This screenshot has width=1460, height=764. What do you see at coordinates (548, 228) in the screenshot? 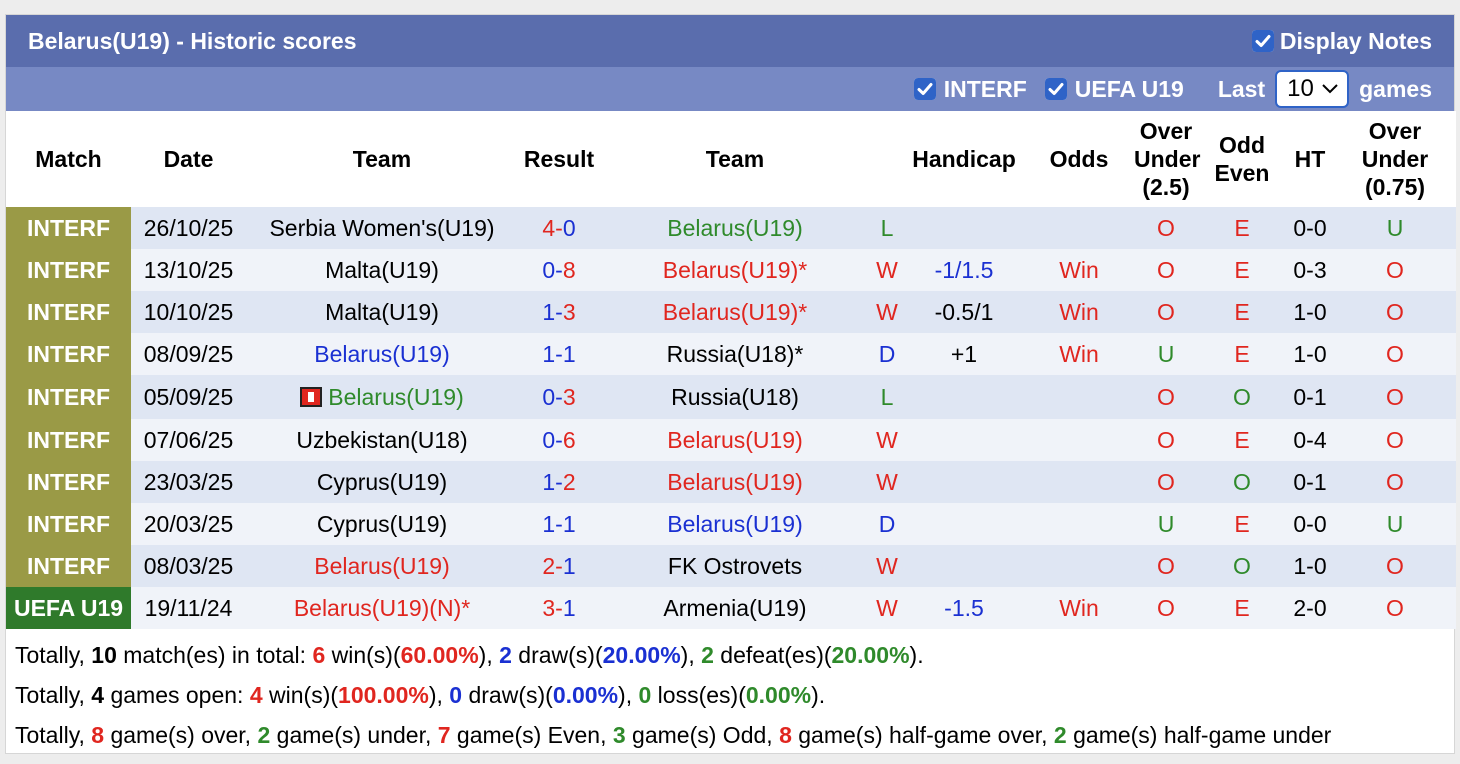
I see `score-home: 4` at bounding box center [548, 228].